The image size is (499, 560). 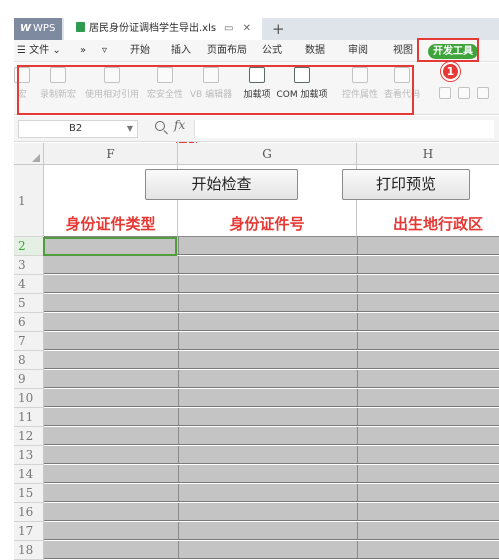 I want to click on search-icon, so click(x=160, y=126).